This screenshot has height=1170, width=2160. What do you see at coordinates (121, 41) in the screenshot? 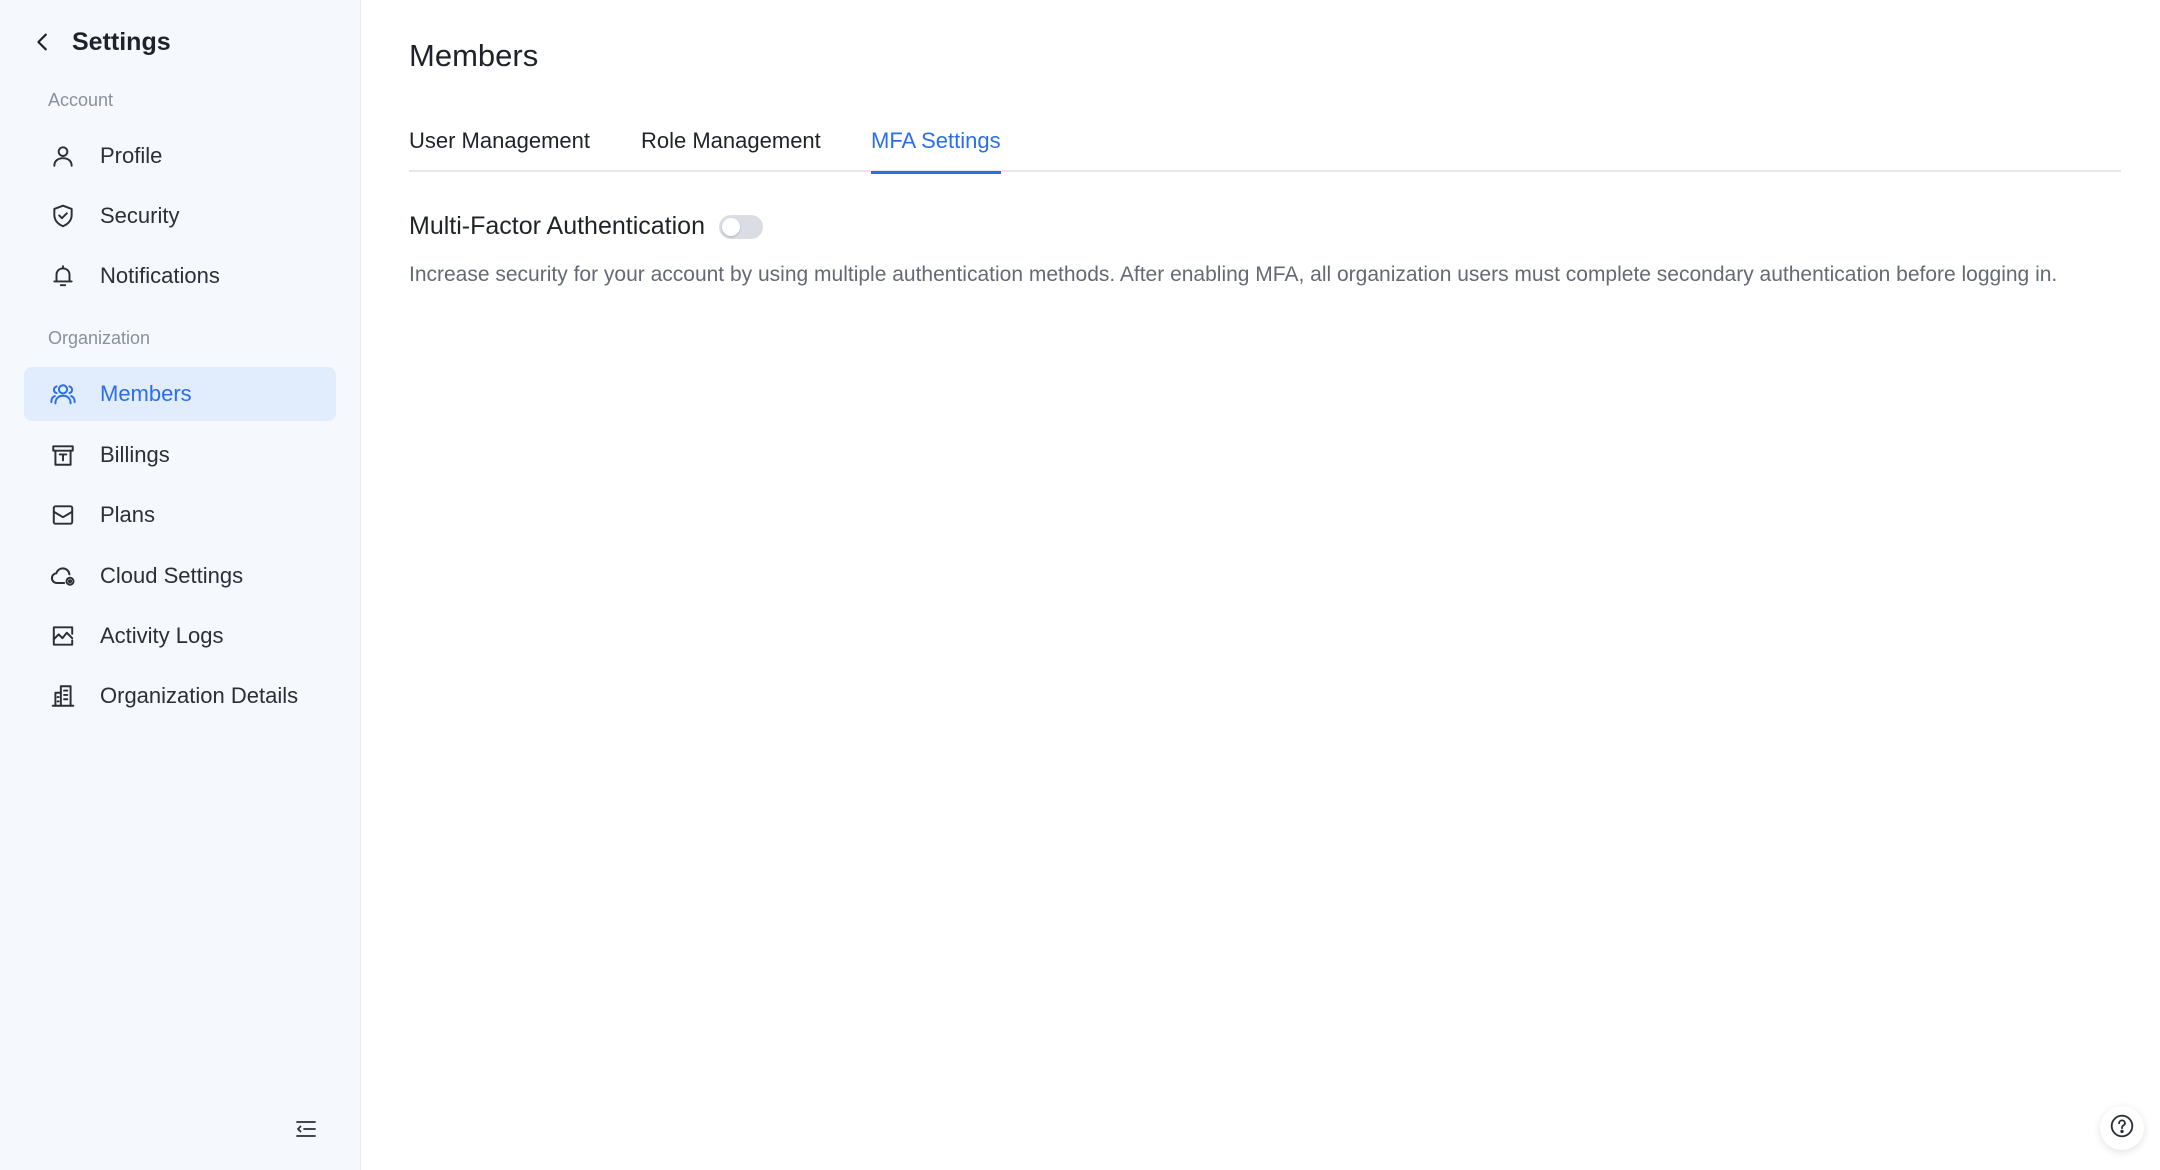
I see `sidebar-title: Settings` at bounding box center [121, 41].